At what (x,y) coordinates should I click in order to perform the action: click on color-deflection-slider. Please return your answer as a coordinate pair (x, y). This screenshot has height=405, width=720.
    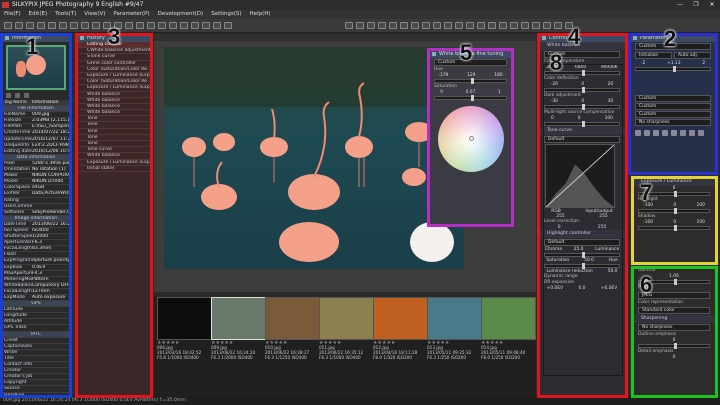
    Looking at the image, I should click on (582, 90).